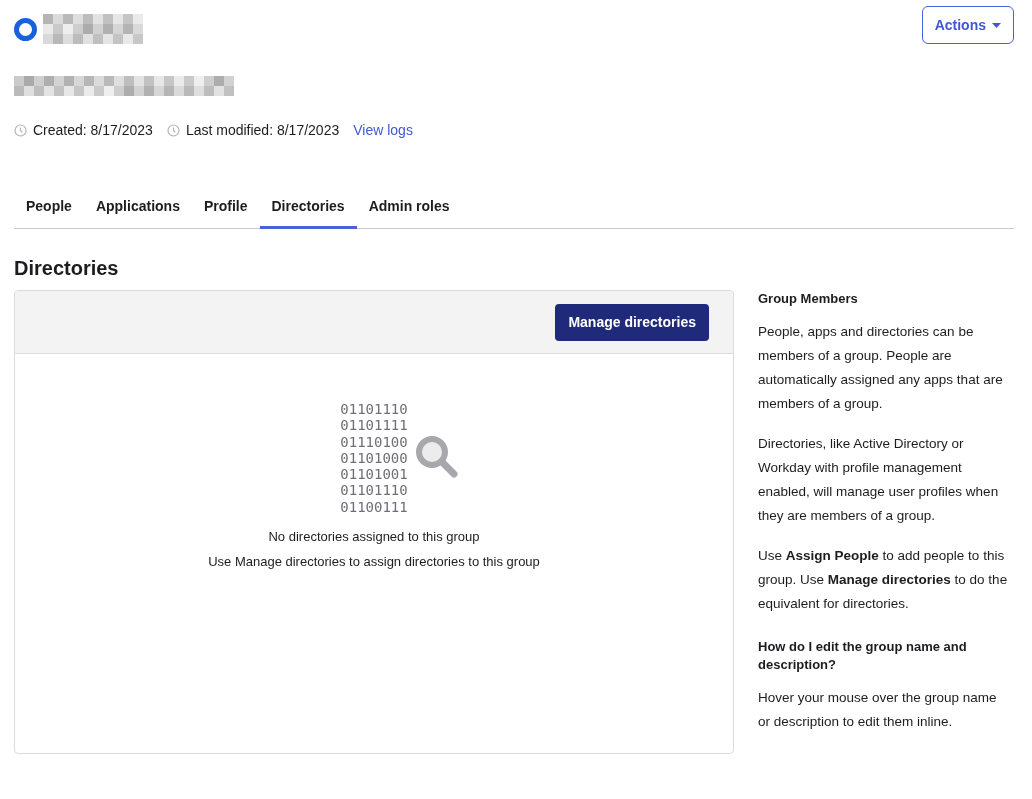 The width and height of the screenshot is (1032, 799). What do you see at coordinates (996, 25) in the screenshot?
I see `caret-icon` at bounding box center [996, 25].